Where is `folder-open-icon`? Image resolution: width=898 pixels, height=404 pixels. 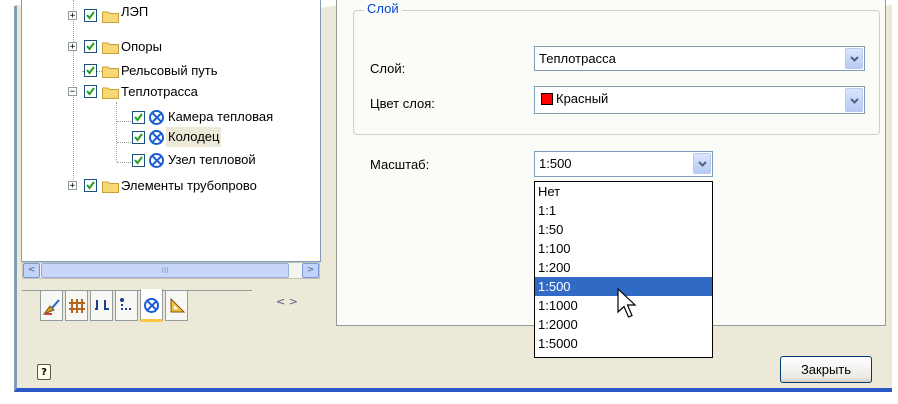 folder-open-icon is located at coordinates (110, 93).